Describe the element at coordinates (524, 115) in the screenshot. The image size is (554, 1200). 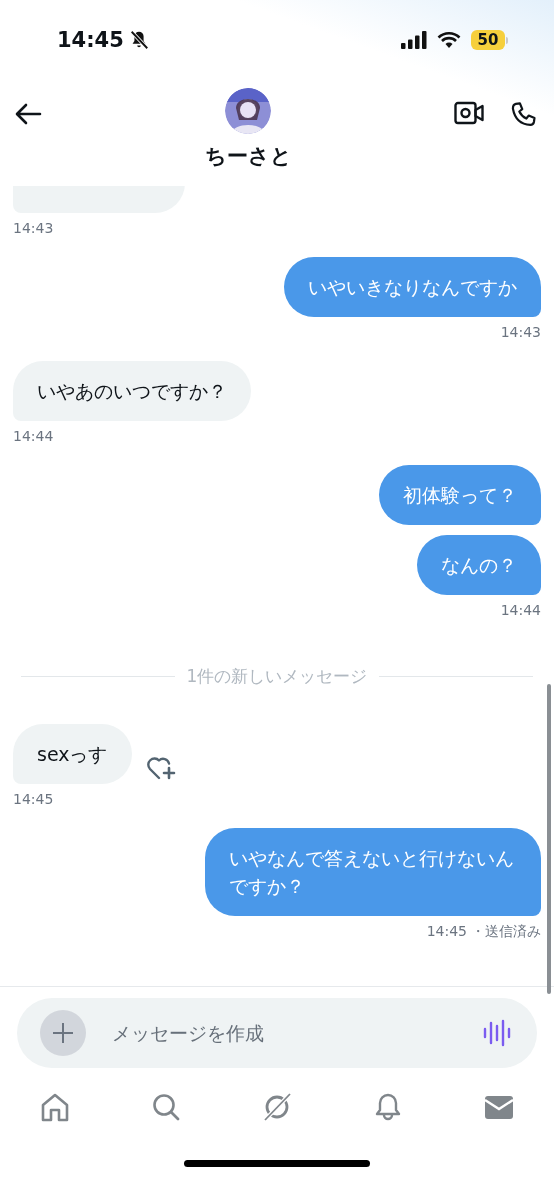
I see `phone-call-button` at that location.